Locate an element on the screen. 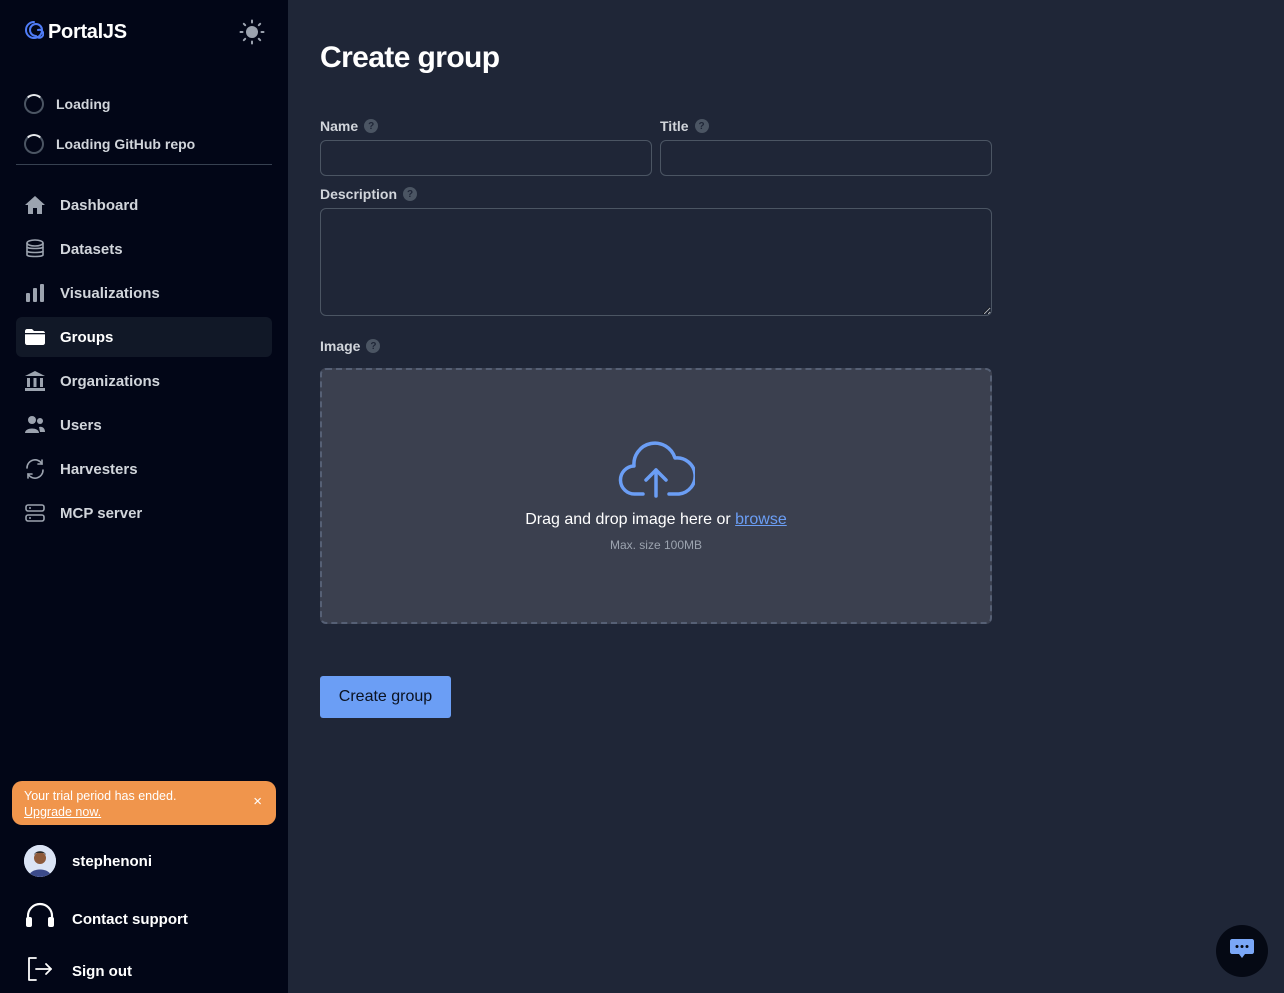 This screenshot has height=993, width=1284. description-label-text: Description is located at coordinates (359, 194).